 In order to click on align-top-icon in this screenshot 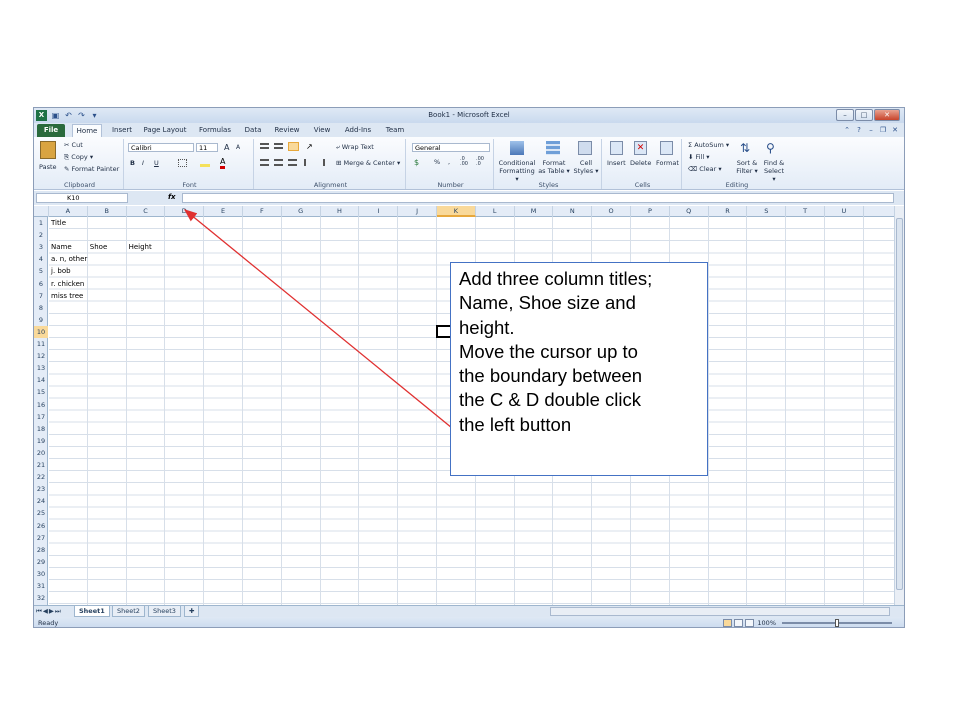, I will do `click(264, 146)`.